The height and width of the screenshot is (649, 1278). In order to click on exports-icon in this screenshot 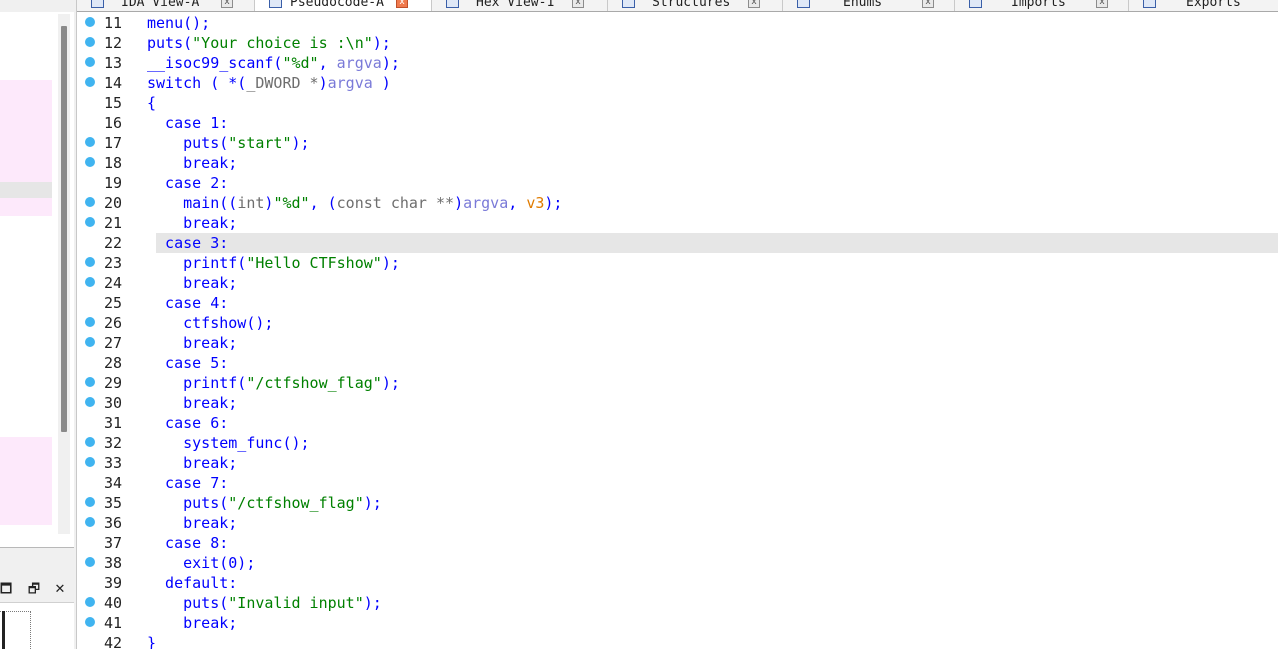, I will do `click(1149, 4)`.